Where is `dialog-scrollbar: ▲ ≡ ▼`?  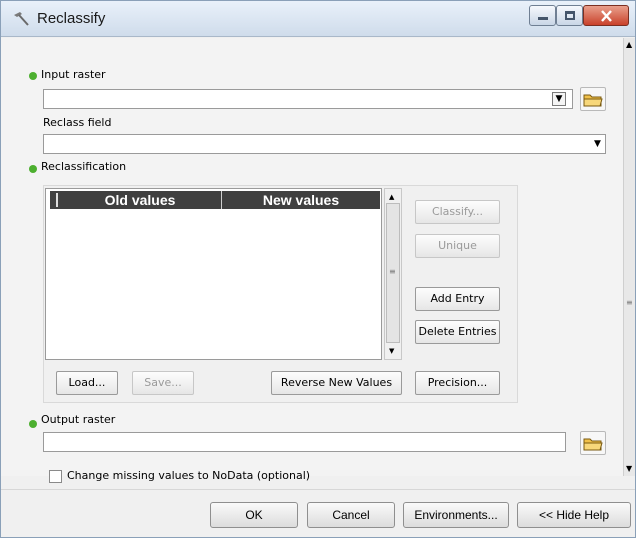
dialog-scrollbar: ▲ ≡ ▼ is located at coordinates (629, 257).